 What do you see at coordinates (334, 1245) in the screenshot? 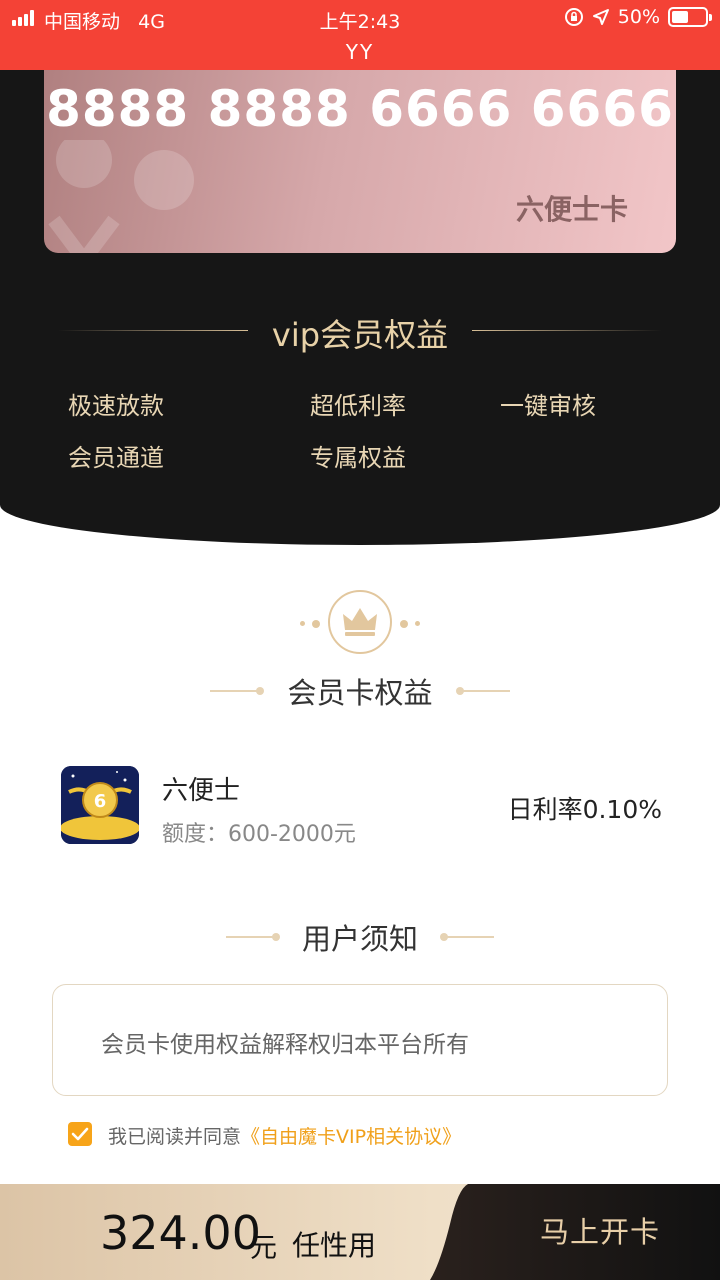
I see `price-note: 任性用` at bounding box center [334, 1245].